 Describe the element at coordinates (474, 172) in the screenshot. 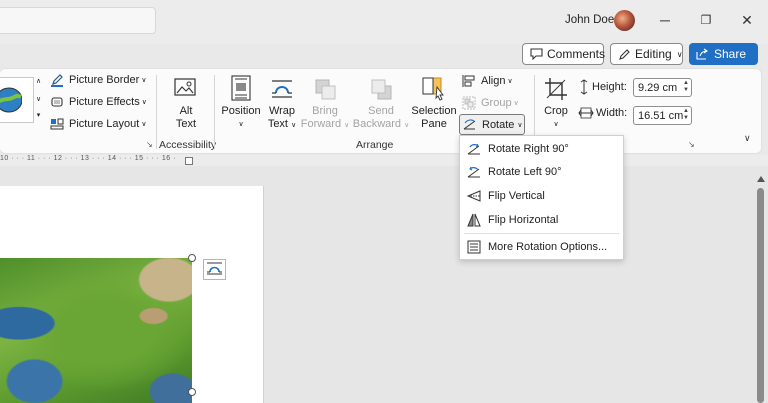

I see `rotate-left-icon` at that location.